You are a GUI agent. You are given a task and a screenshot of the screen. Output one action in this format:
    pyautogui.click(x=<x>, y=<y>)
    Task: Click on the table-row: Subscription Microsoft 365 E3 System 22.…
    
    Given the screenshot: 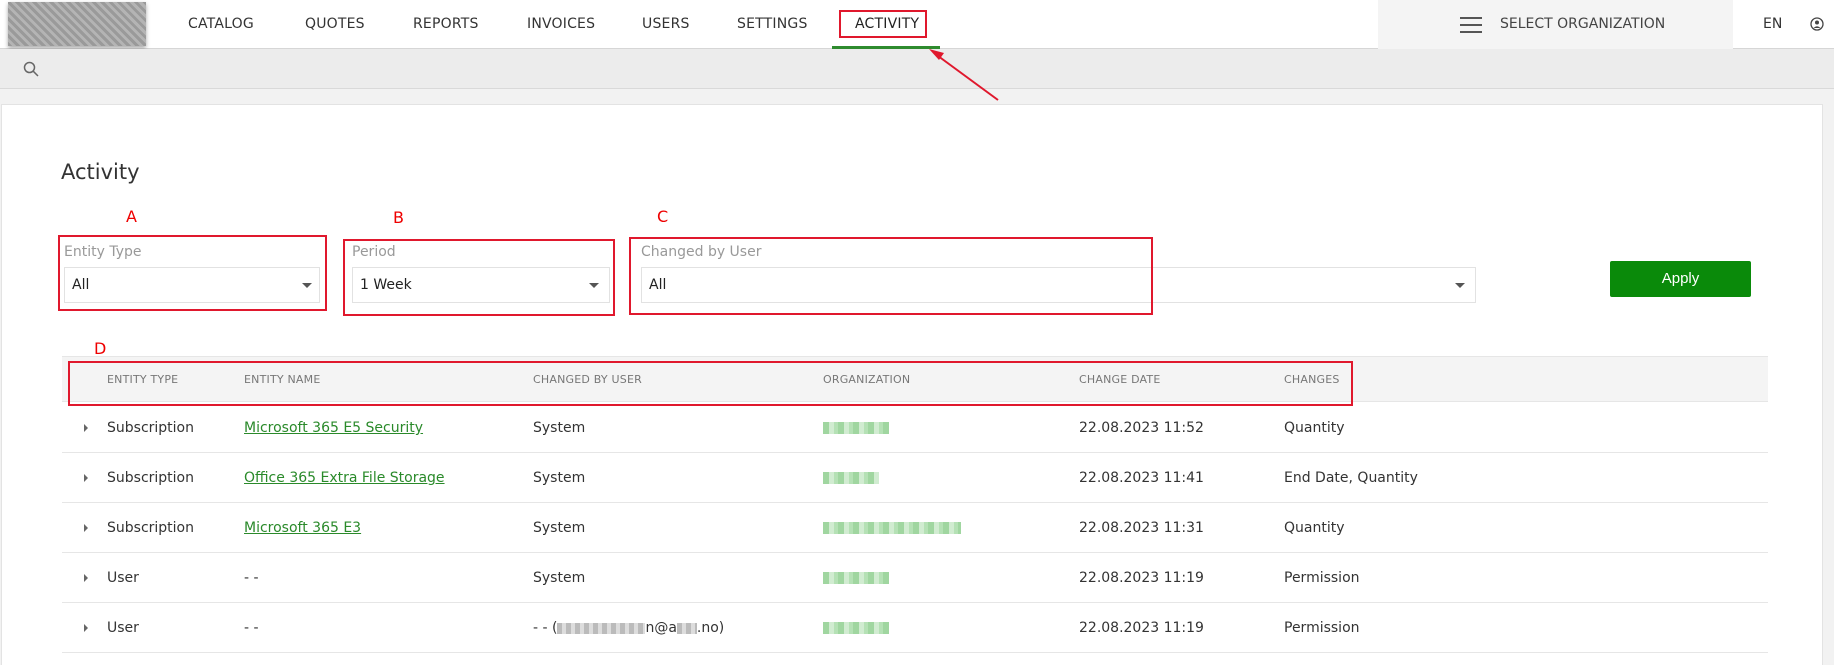 What is the action you would take?
    pyautogui.click(x=915, y=528)
    